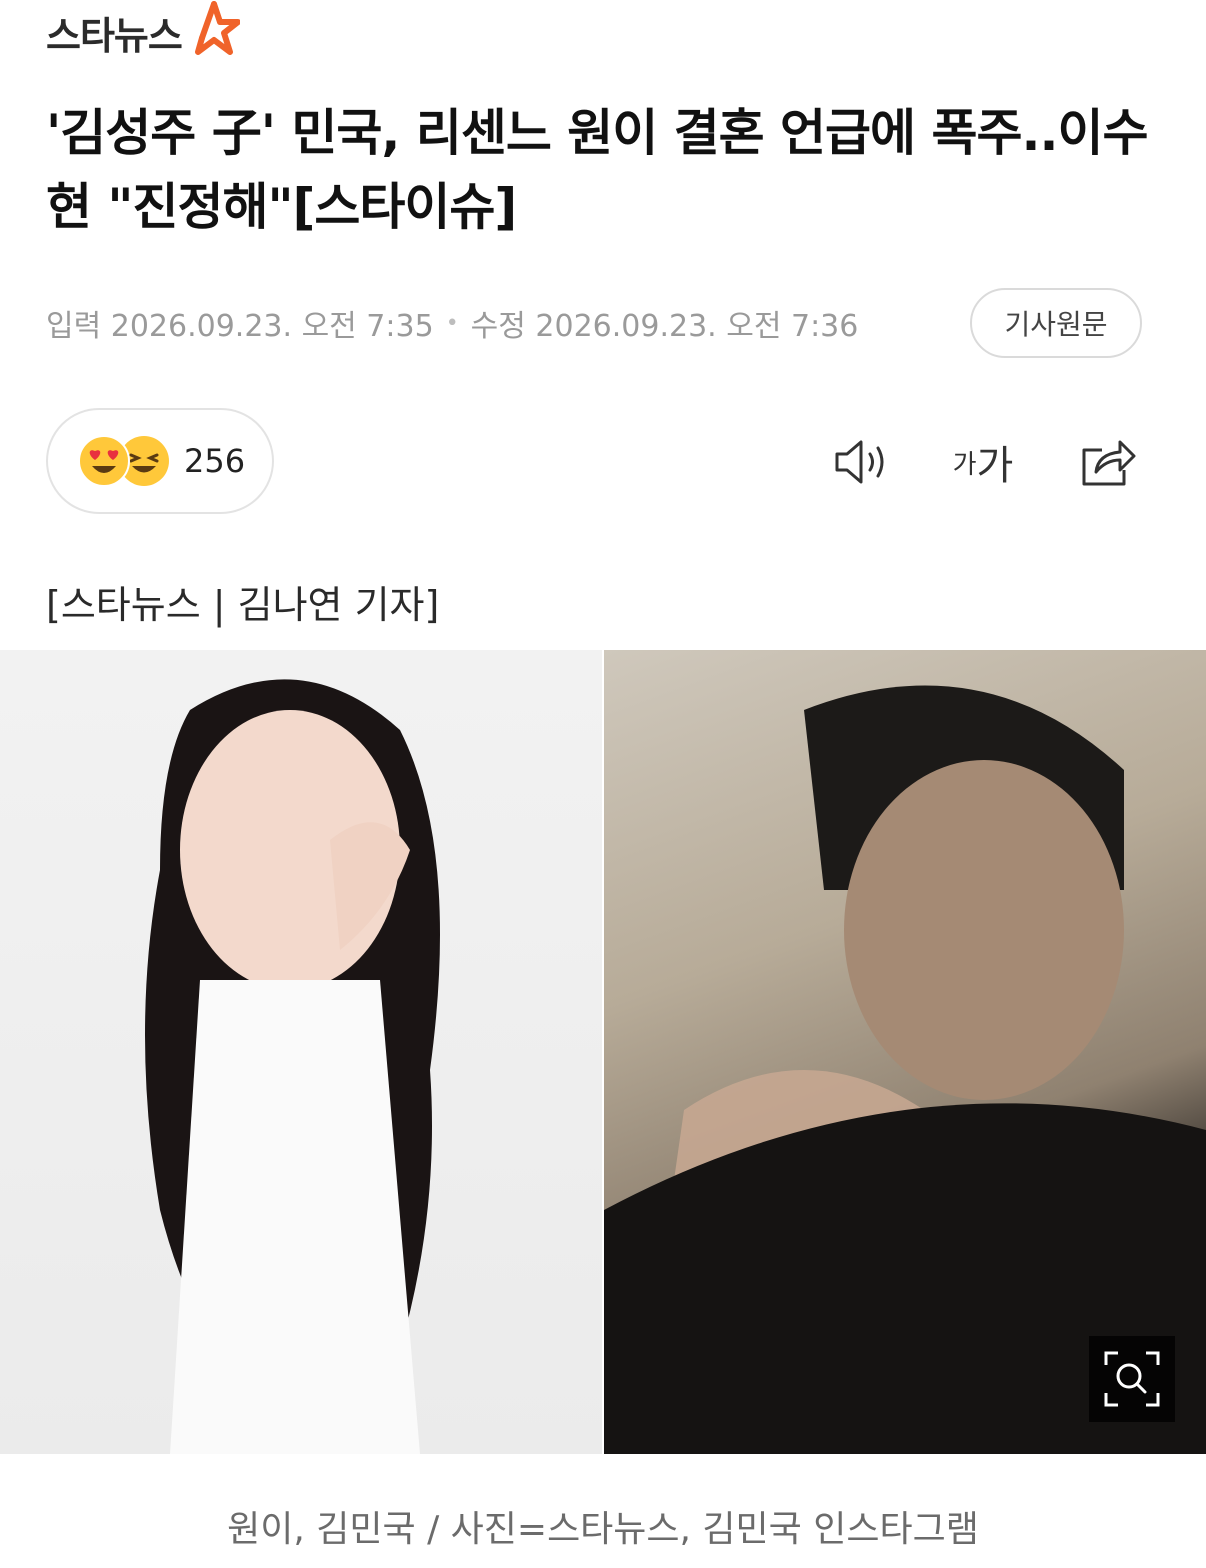 This screenshot has height=1568, width=1206. I want to click on share-button, so click(1108, 462).